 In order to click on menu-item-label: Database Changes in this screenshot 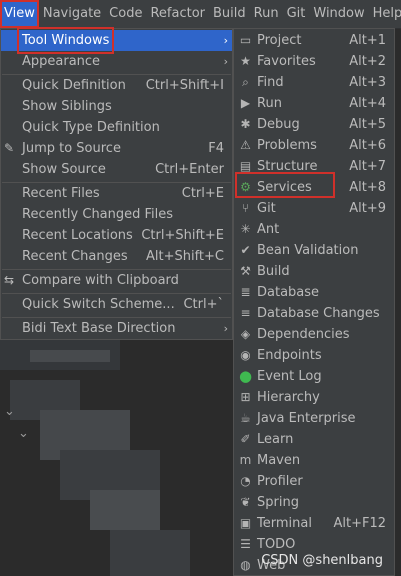, I will do `click(318, 313)`.